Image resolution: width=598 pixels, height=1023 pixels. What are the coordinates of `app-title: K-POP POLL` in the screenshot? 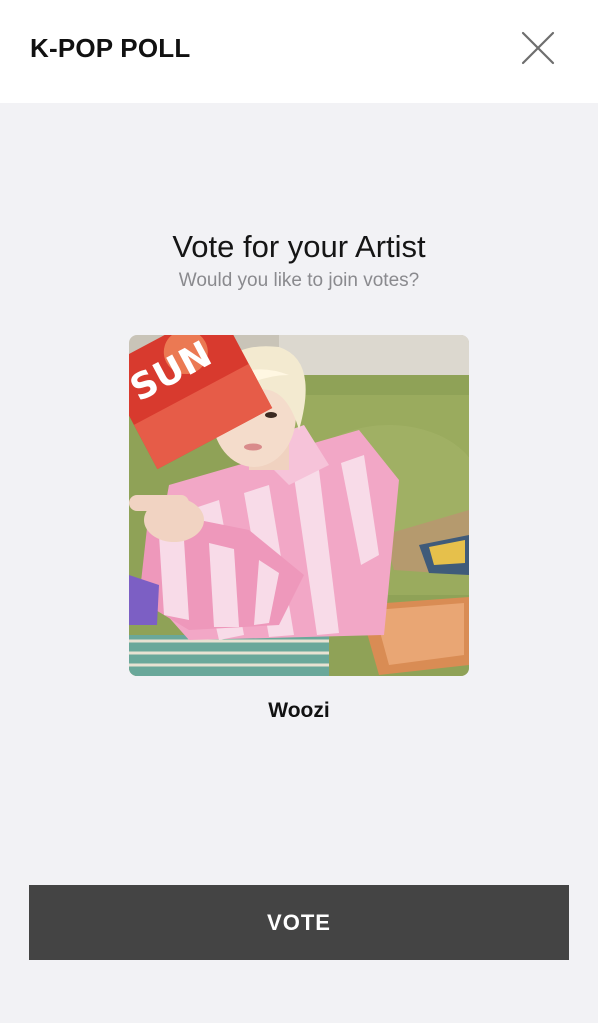 It's located at (110, 48).